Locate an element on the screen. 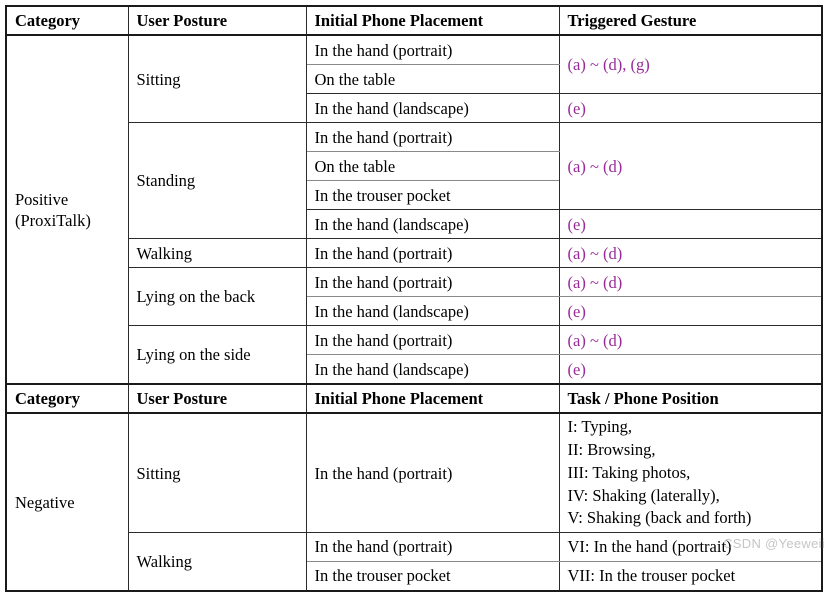 The height and width of the screenshot is (592, 833). cell-category-positive: Positive (ProxiTalk) is located at coordinates (67, 209).